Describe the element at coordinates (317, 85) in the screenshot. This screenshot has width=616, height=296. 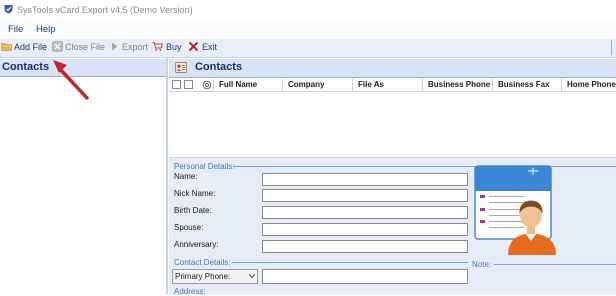
I see `column-company: Company` at that location.